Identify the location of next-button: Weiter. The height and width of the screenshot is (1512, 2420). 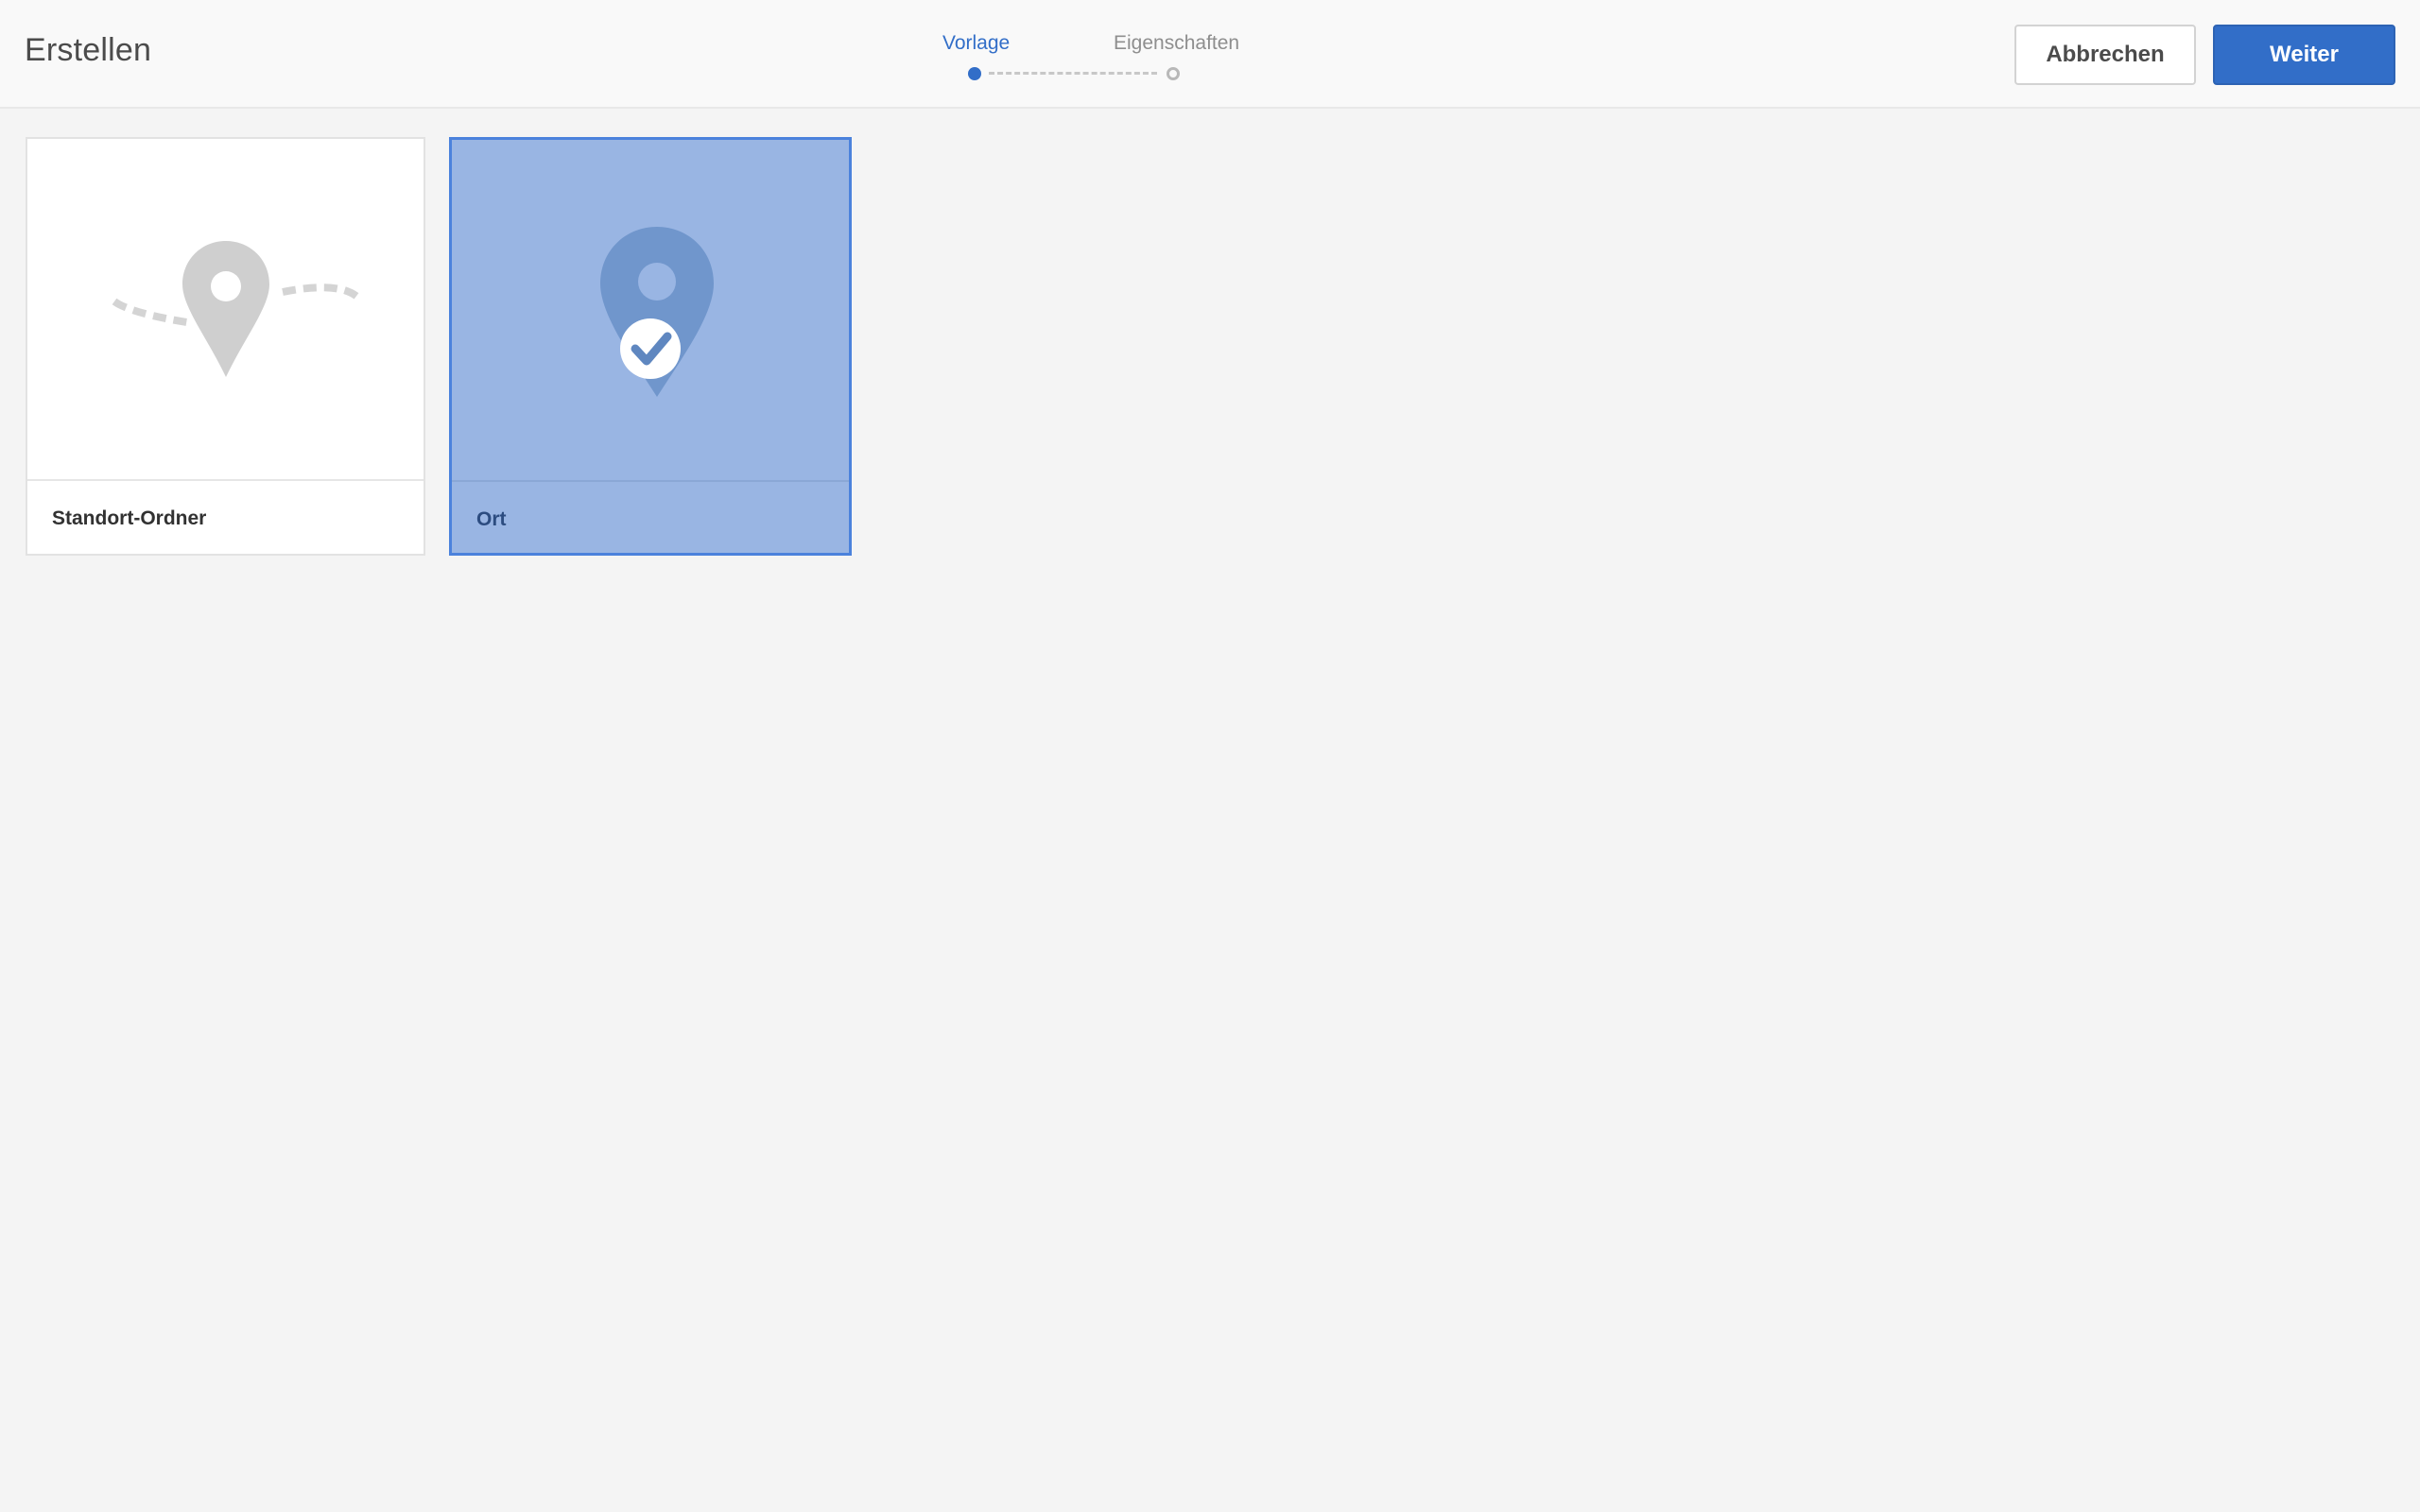
(2304, 55).